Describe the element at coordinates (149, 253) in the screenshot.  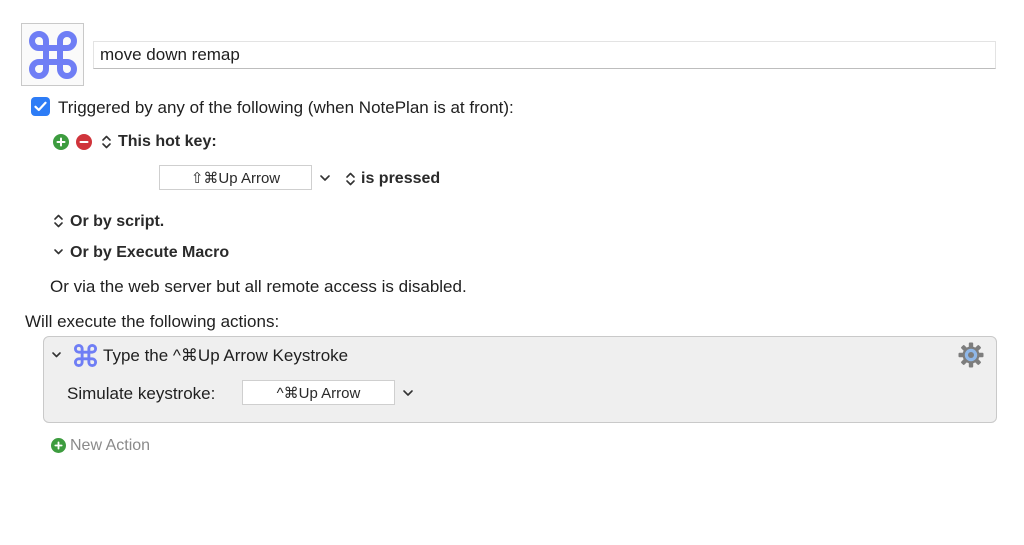
I see `by-execute-macro-trigger: Or by Execute Macro` at that location.